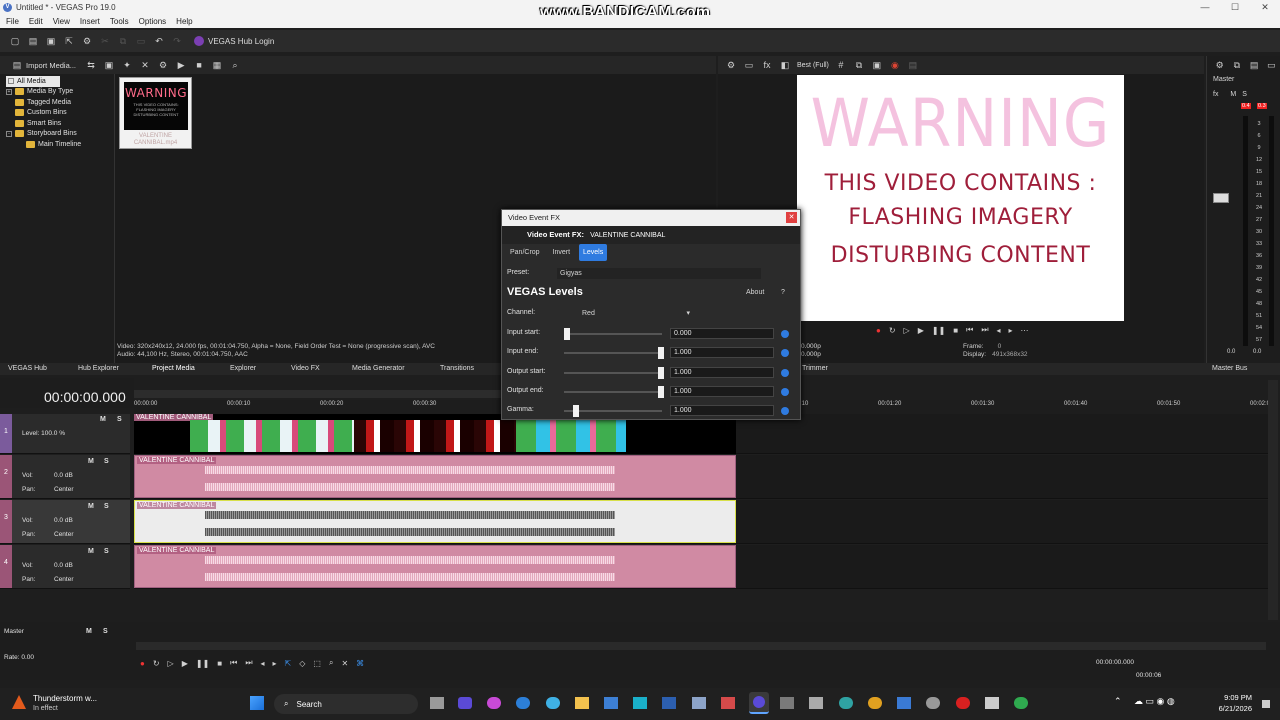 Image resolution: width=1280 pixels, height=720 pixels. Describe the element at coordinates (1229, 708) in the screenshot. I see `clock-date: 6/21/2026` at that location.